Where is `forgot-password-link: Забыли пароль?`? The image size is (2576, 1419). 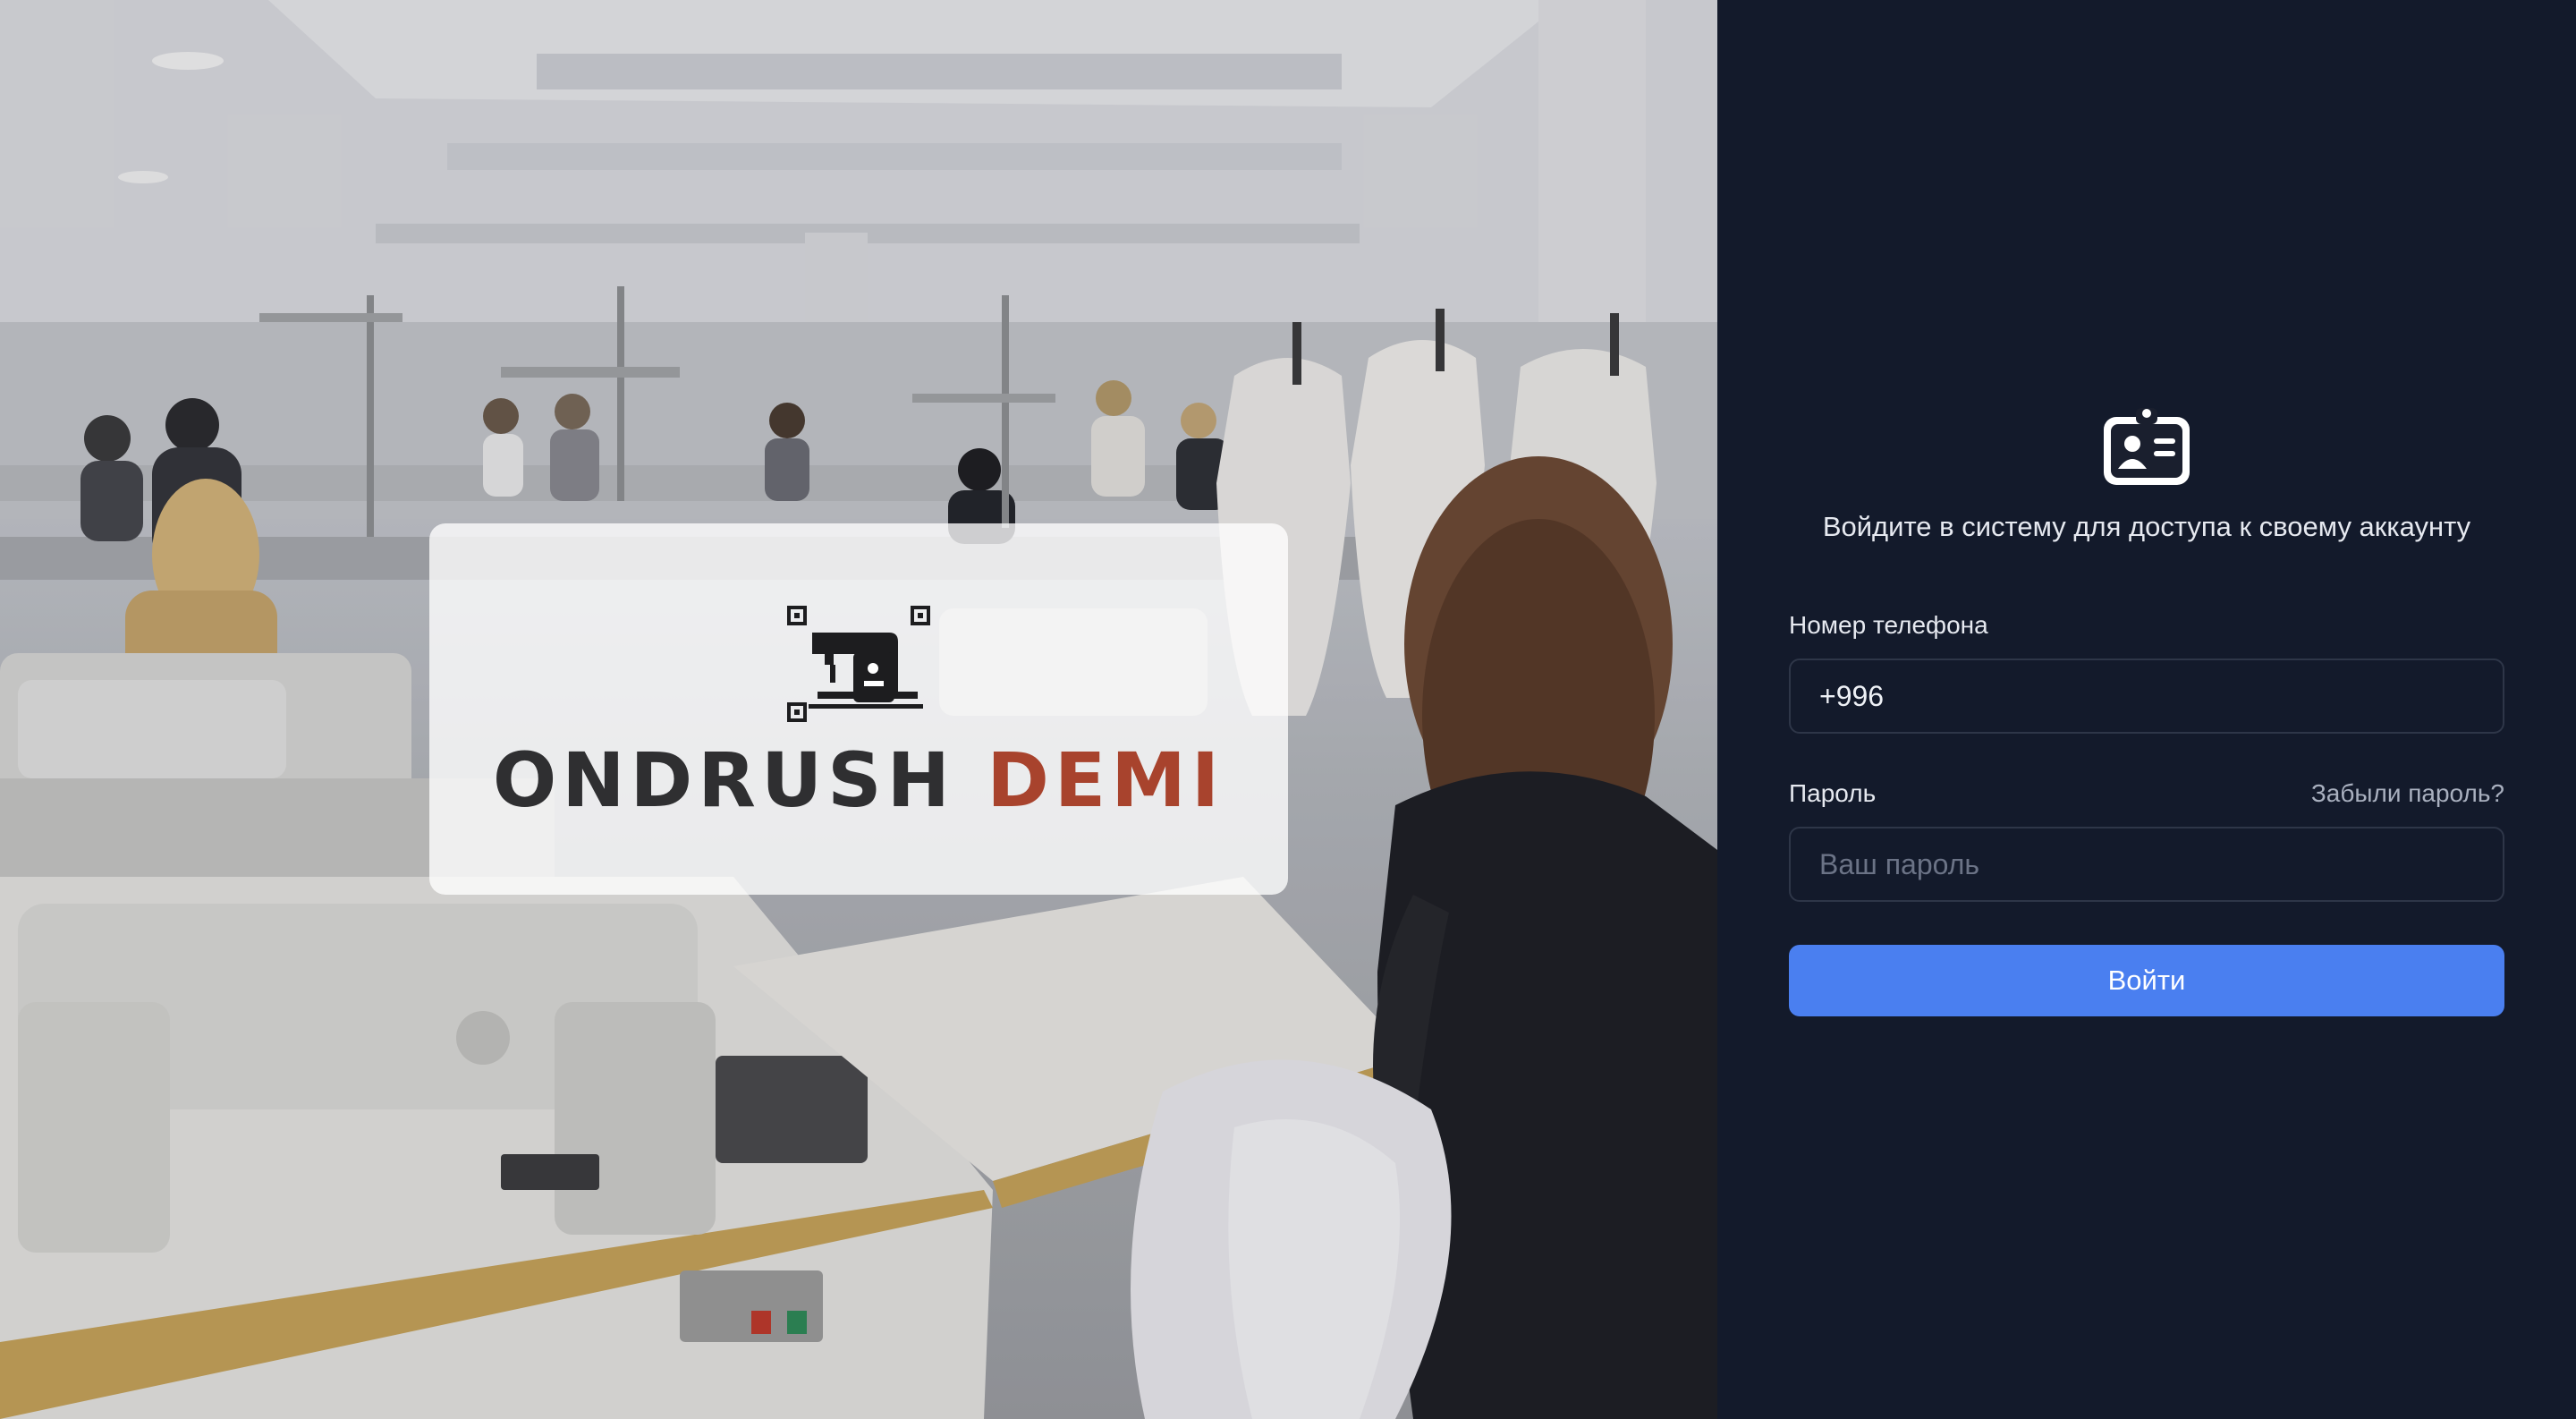 forgot-password-link: Забыли пароль? is located at coordinates (2407, 793).